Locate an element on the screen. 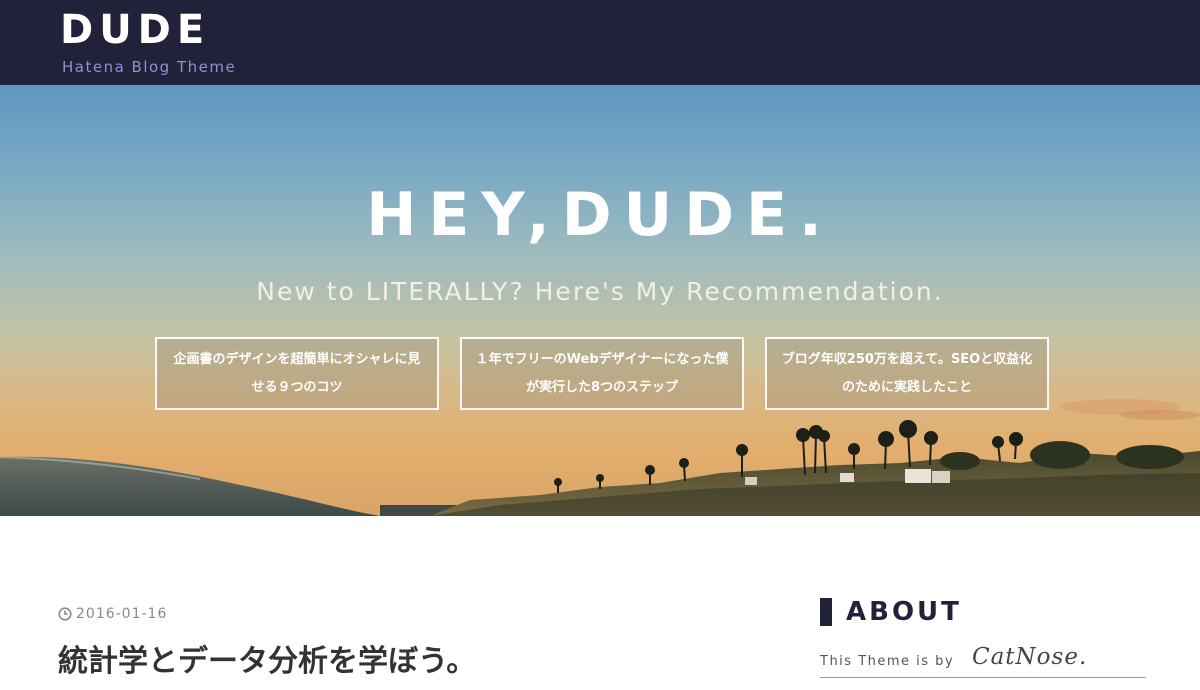  site-header: DUDE Hatena Blog Theme is located at coordinates (600, 42).